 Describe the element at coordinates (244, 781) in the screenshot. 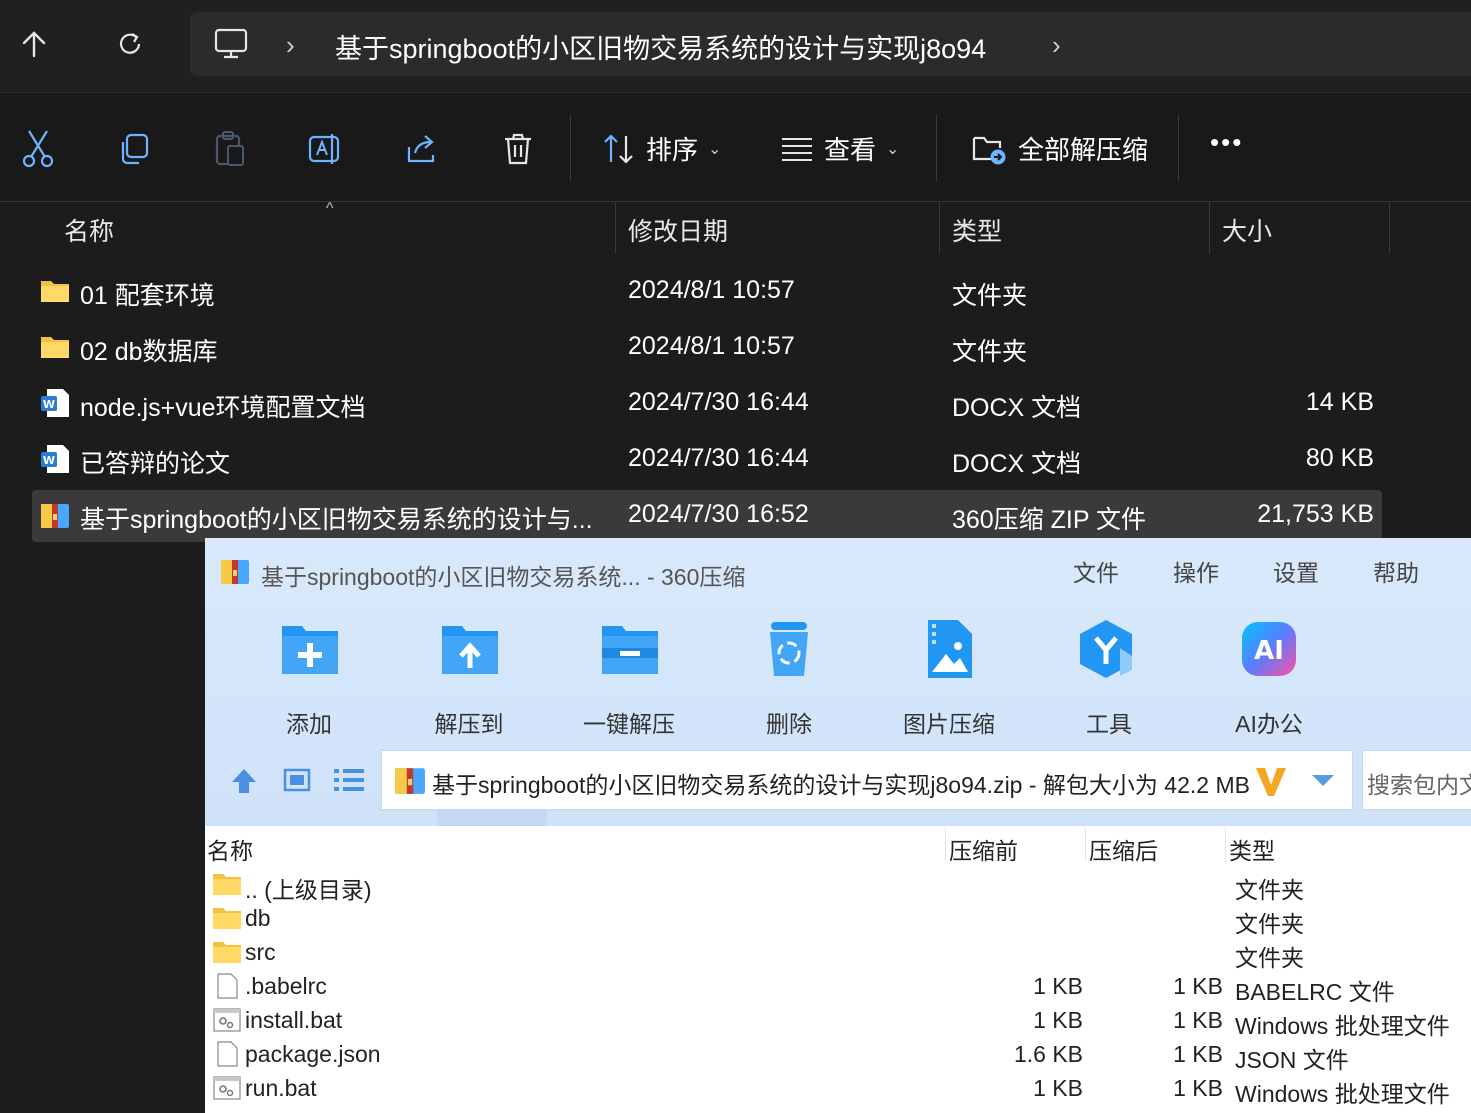

I see `up-level-icon` at that location.